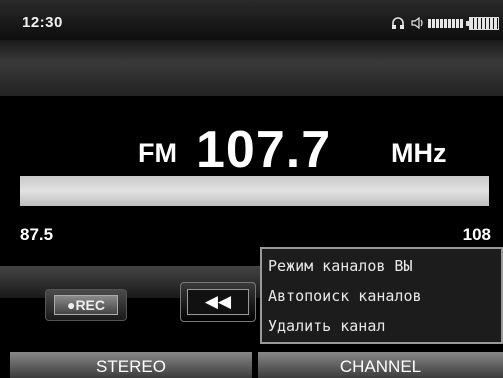  I want to click on tuning-bar-fill, so click(252, 191).